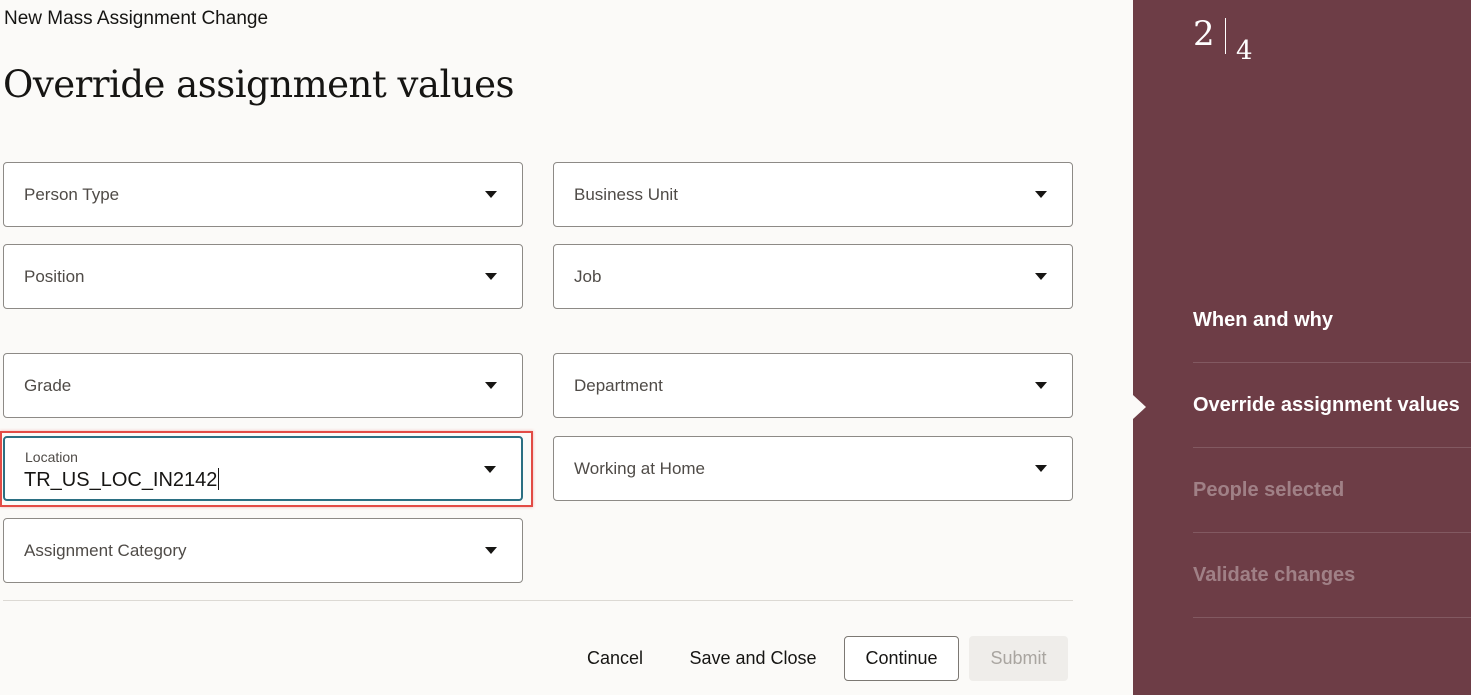 The width and height of the screenshot is (1471, 695). What do you see at coordinates (1204, 34) in the screenshot?
I see `step-current-number: 2` at bounding box center [1204, 34].